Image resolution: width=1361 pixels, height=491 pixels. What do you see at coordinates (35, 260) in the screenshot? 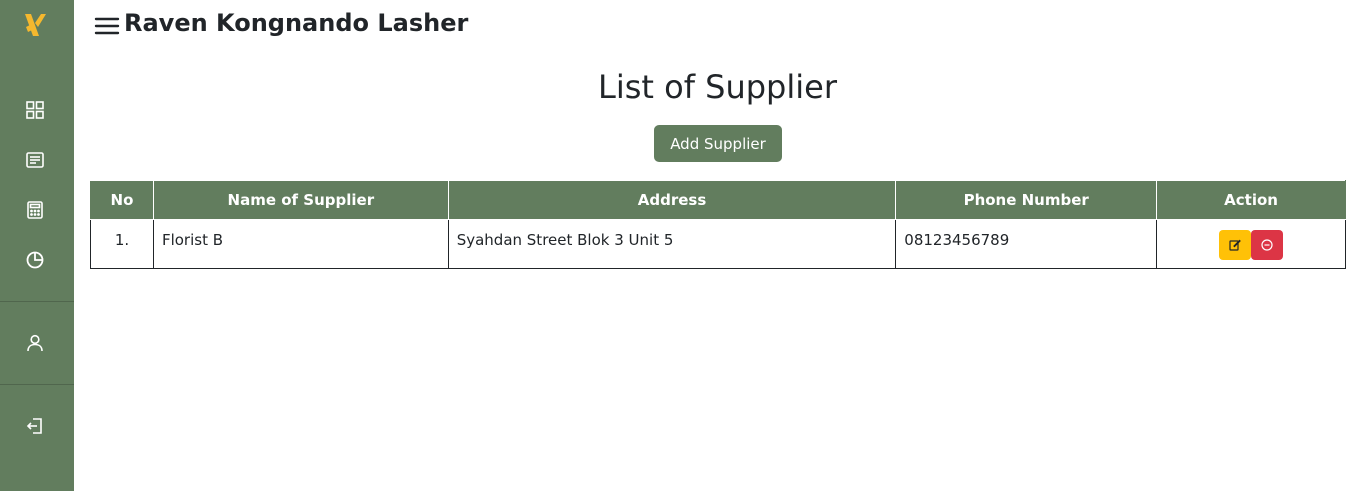
I see `pie-chart-icon` at bounding box center [35, 260].